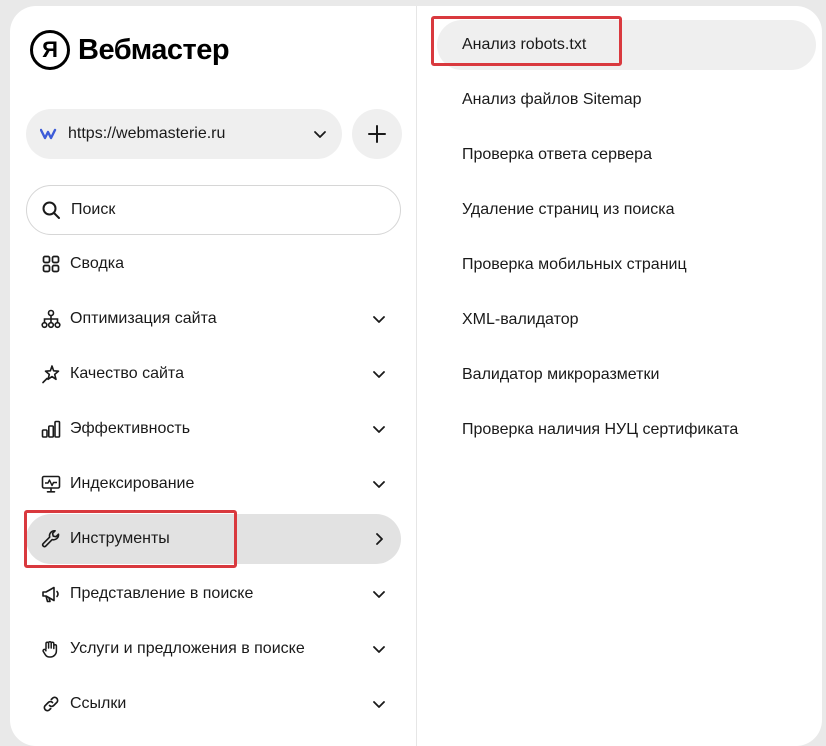 The image size is (826, 746). Describe the element at coordinates (51, 649) in the screenshot. I see `hand-icon` at that location.